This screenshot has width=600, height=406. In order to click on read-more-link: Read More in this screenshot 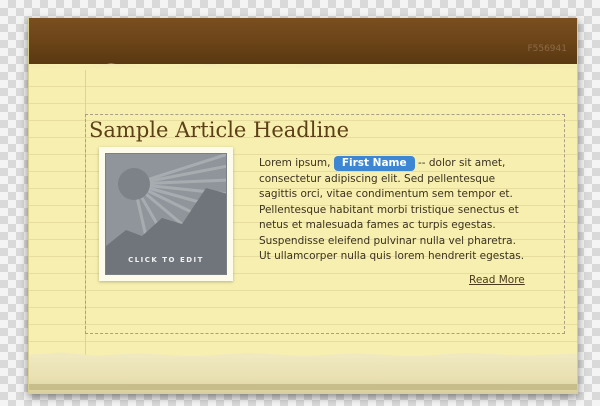, I will do `click(497, 280)`.